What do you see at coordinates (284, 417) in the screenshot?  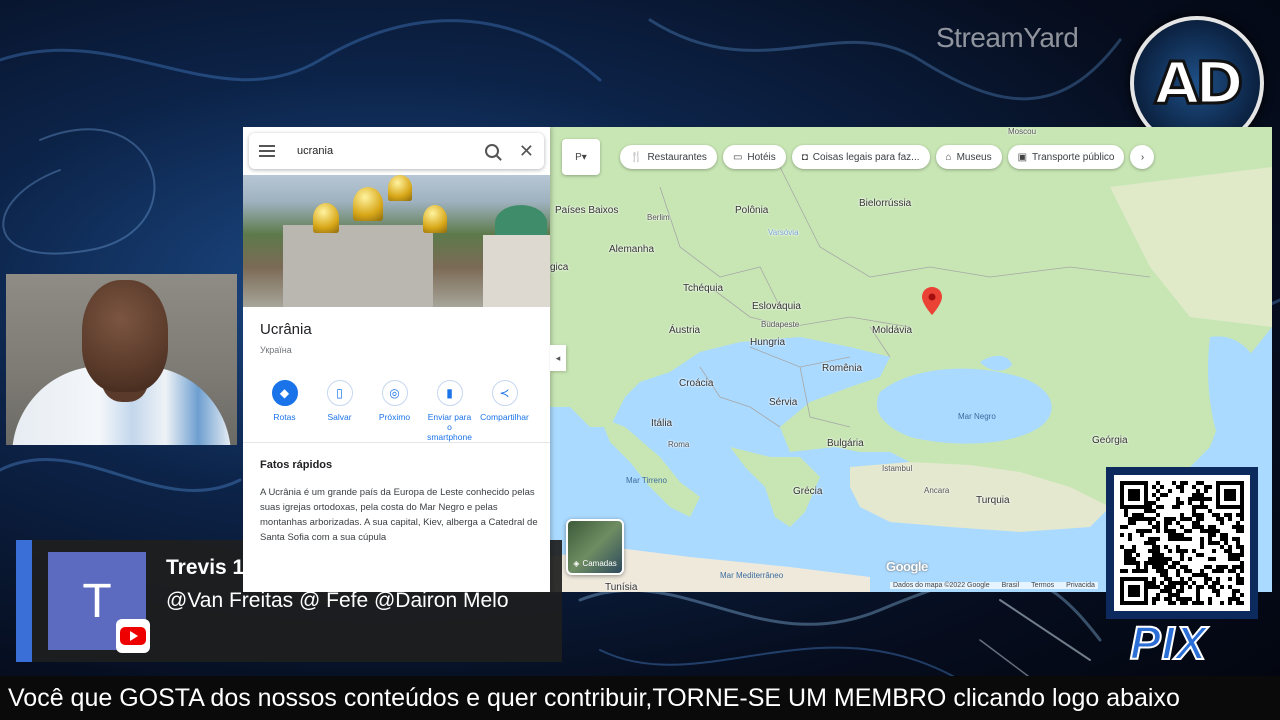 I see `action-label: Rotas` at bounding box center [284, 417].